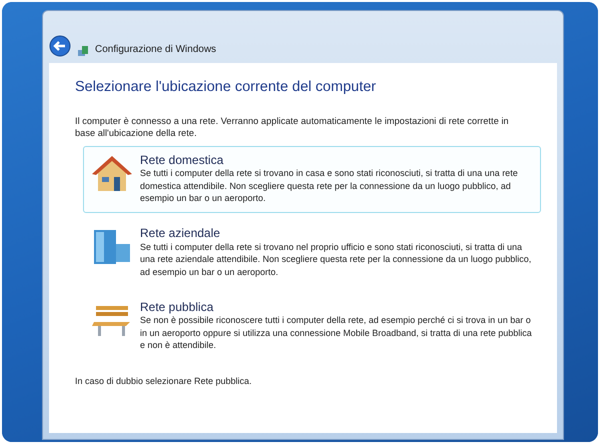 The width and height of the screenshot is (600, 444). Describe the element at coordinates (83, 51) in the screenshot. I see `computer-icon` at that location.